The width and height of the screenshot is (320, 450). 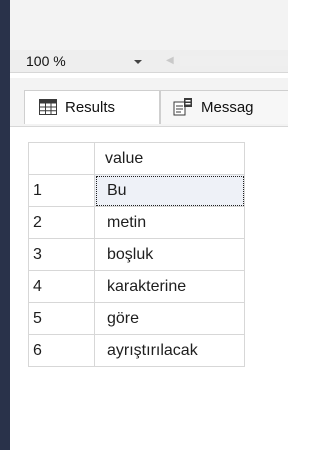 What do you see at coordinates (61, 350) in the screenshot?
I see `row-number: 6` at bounding box center [61, 350].